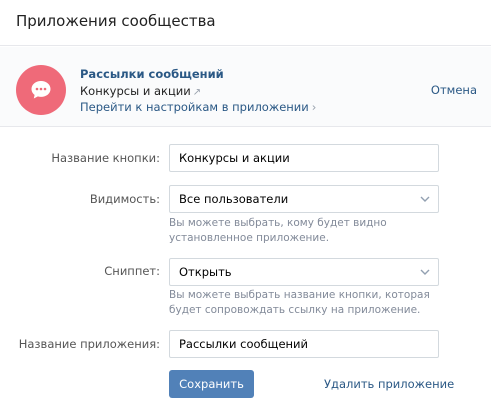 This screenshot has width=491, height=413. I want to click on snippet-select: Открыть, so click(304, 272).